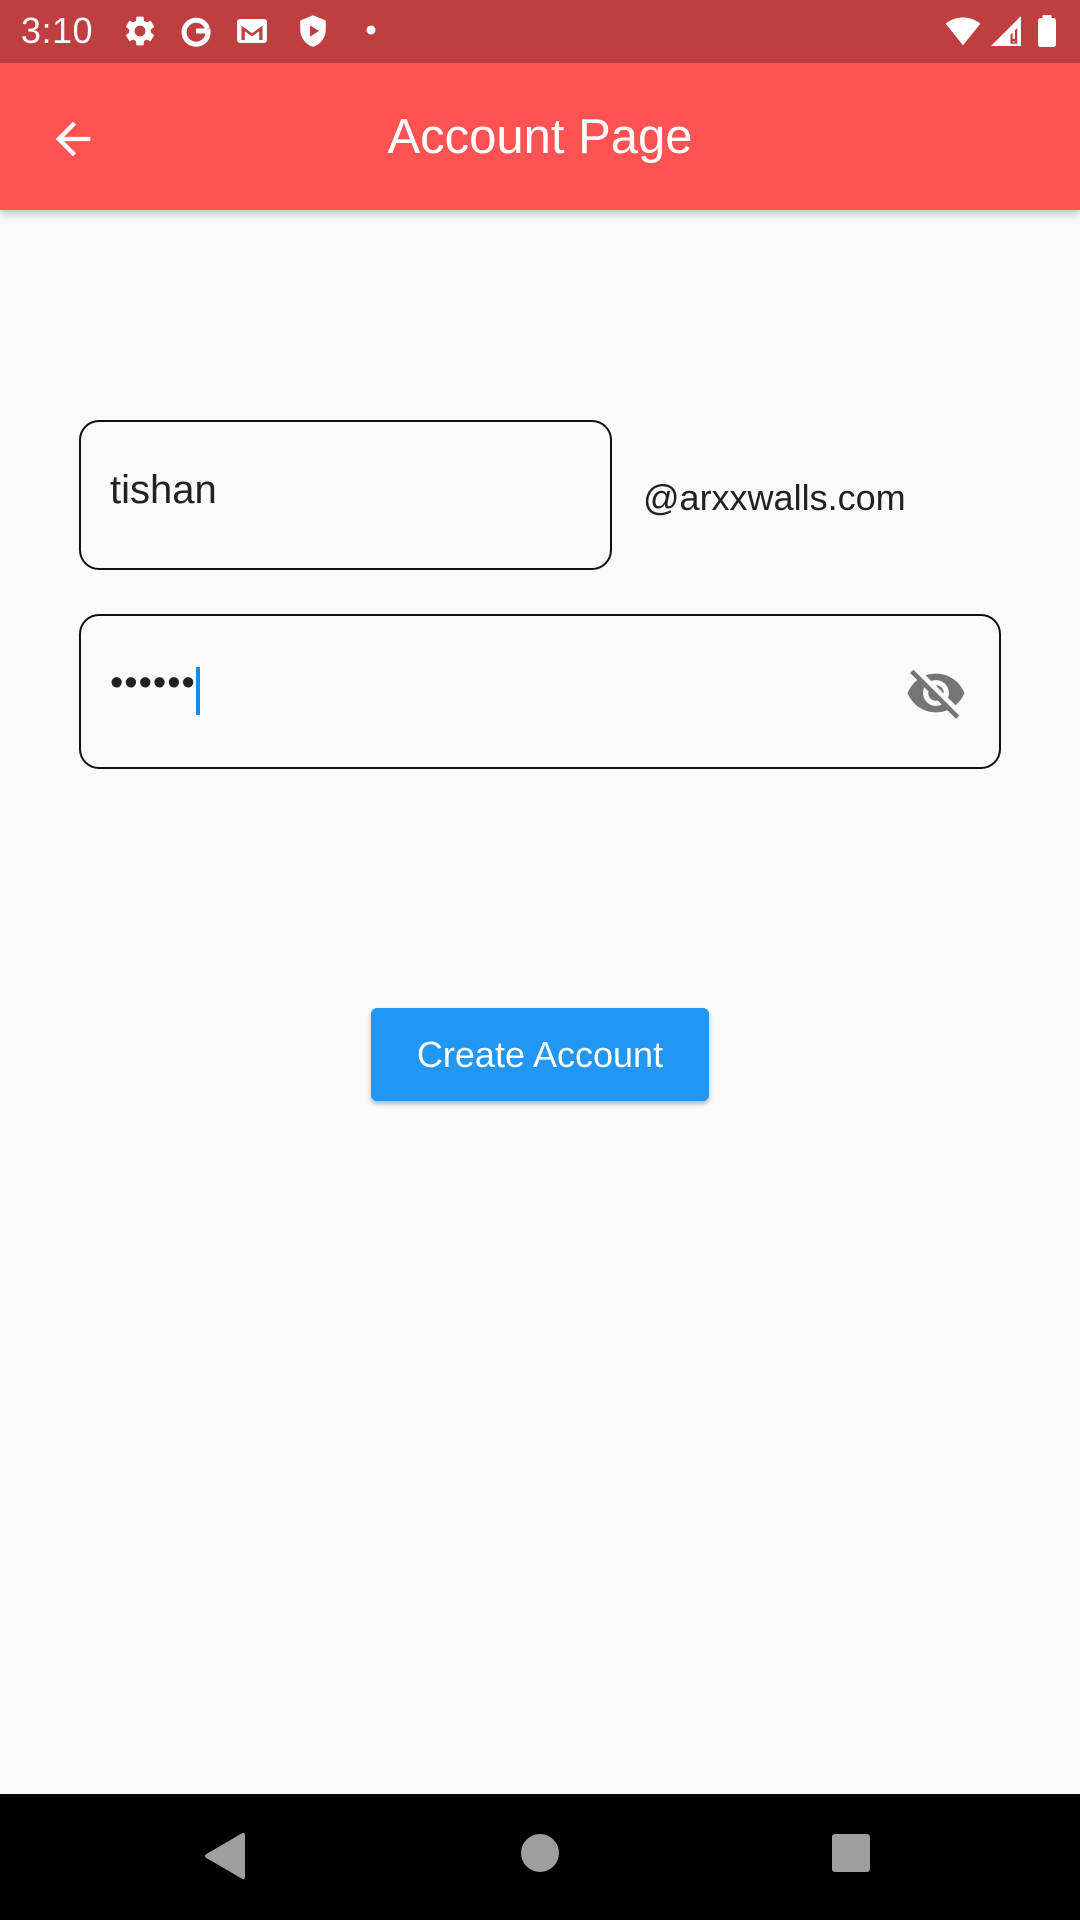  I want to click on page-title: Account Page, so click(540, 136).